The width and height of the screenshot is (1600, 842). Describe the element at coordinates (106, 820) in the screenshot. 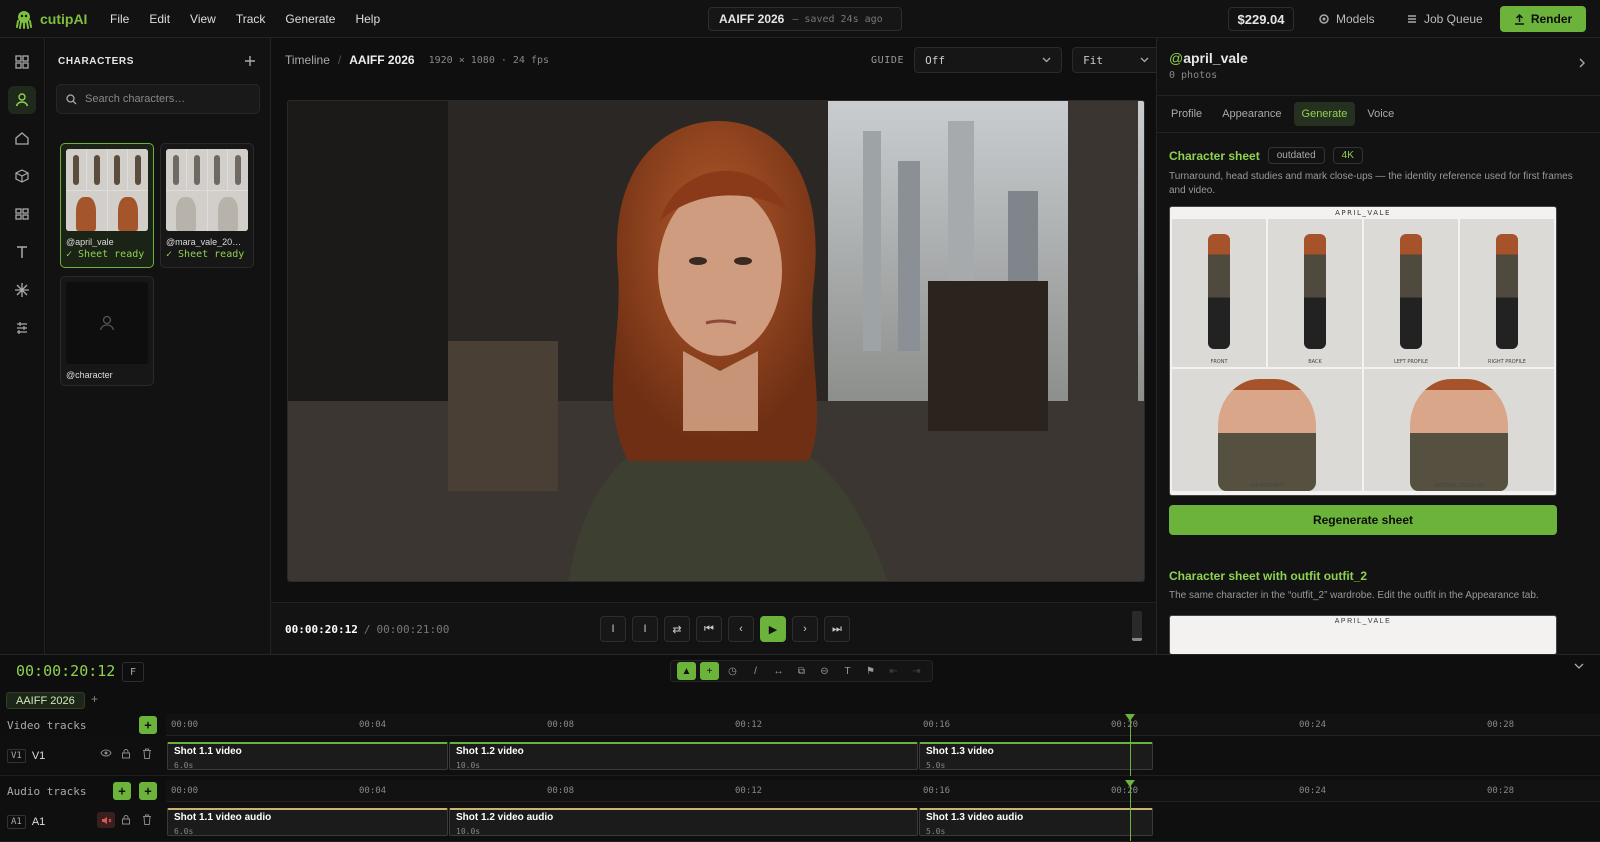

I see `mute-speaker-icon` at that location.